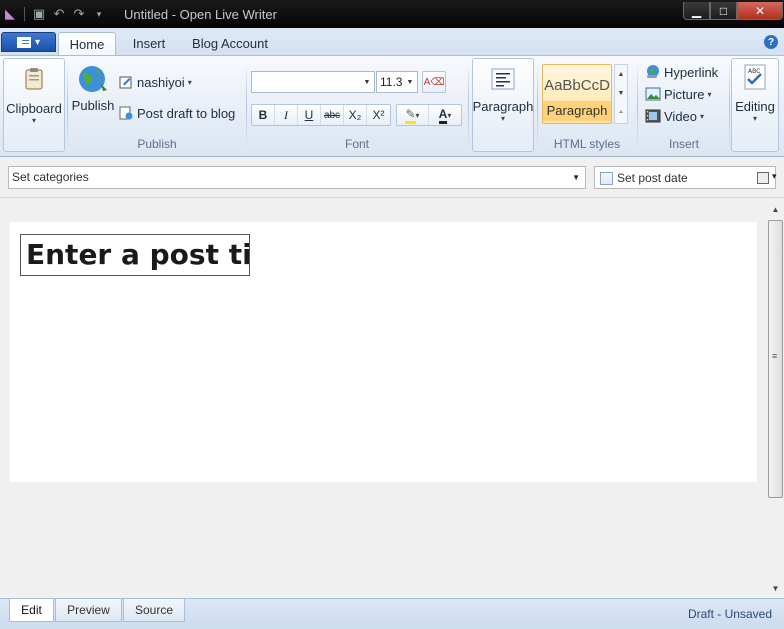  What do you see at coordinates (34, 79) in the screenshot?
I see `clipboard-icon` at bounding box center [34, 79].